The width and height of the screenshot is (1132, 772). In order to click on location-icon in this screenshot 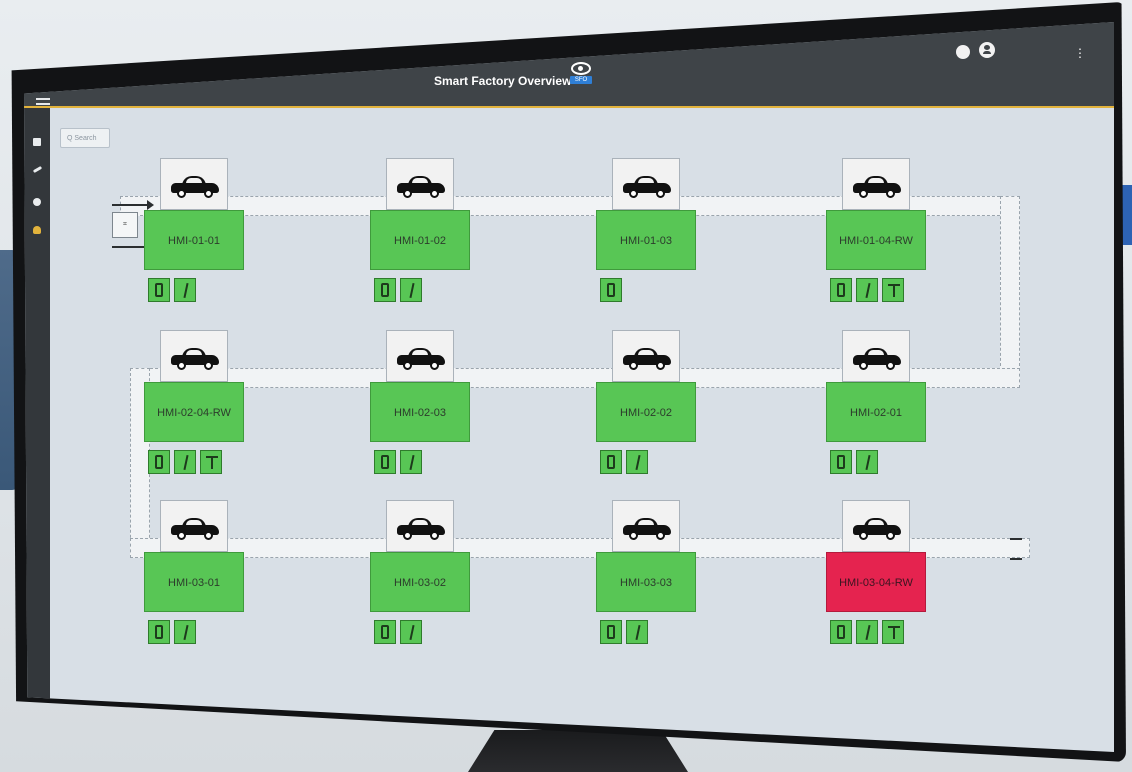, I will do `click(37, 202)`.